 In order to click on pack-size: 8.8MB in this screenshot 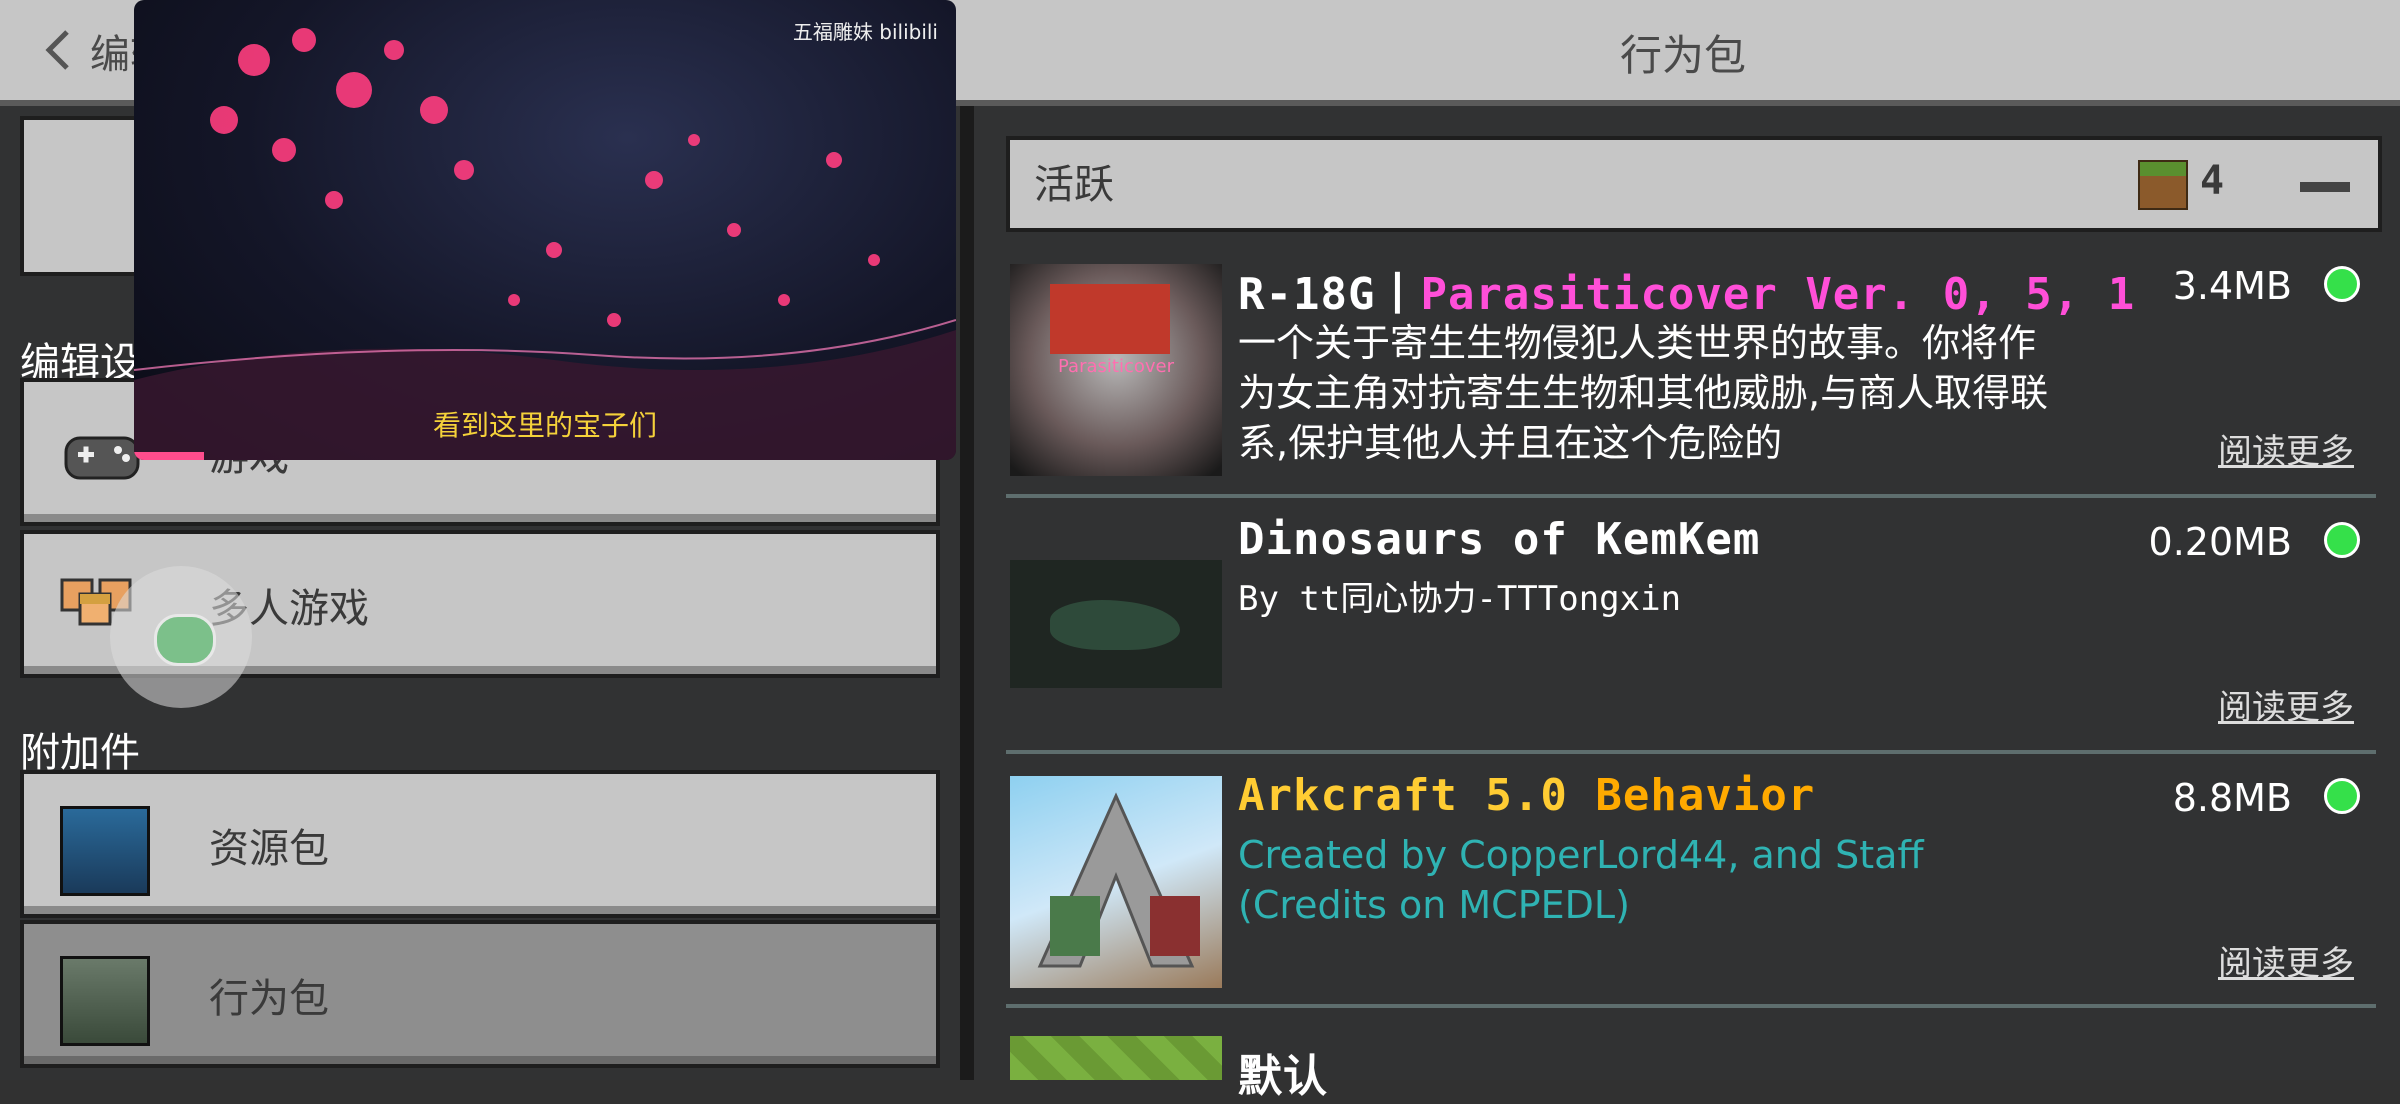, I will do `click(2232, 798)`.